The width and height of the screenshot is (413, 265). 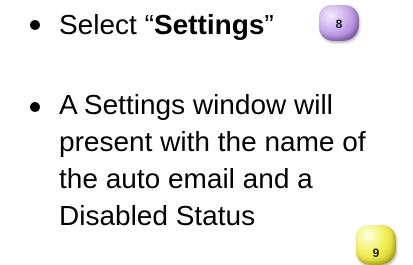 I want to click on step-badge-number: 8, so click(x=339, y=24).